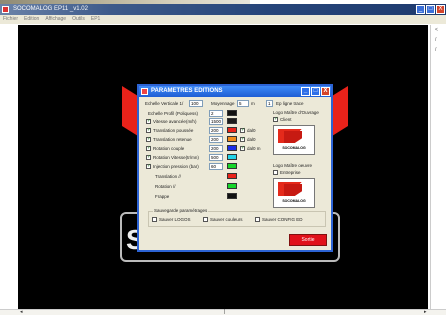  I want to click on scroll-thumb: |, so click(224, 312).